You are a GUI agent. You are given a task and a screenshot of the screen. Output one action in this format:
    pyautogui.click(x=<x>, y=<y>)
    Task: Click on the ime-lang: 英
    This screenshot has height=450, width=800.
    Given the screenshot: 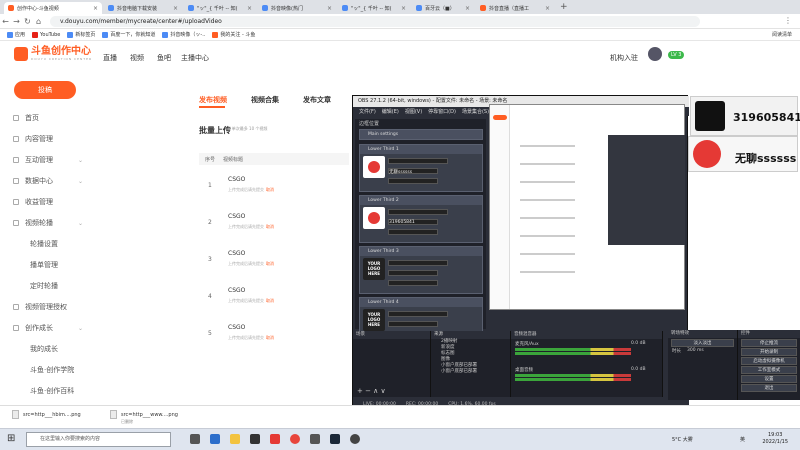 What is the action you would take?
    pyautogui.click(x=742, y=439)
    